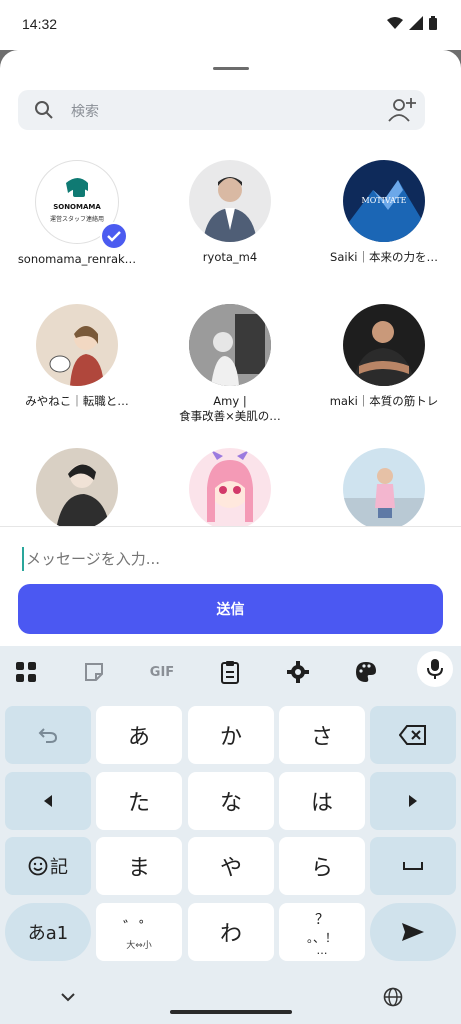  Describe the element at coordinates (94, 672) in the screenshot. I see `sticker-icon` at that location.